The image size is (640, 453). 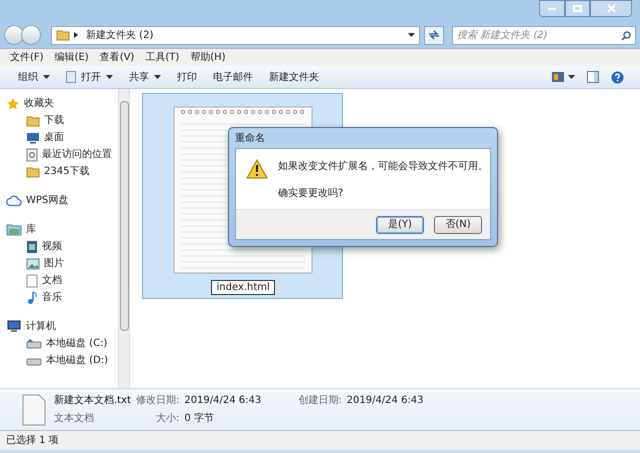 I want to click on dialog-title: 重命名, so click(x=250, y=139).